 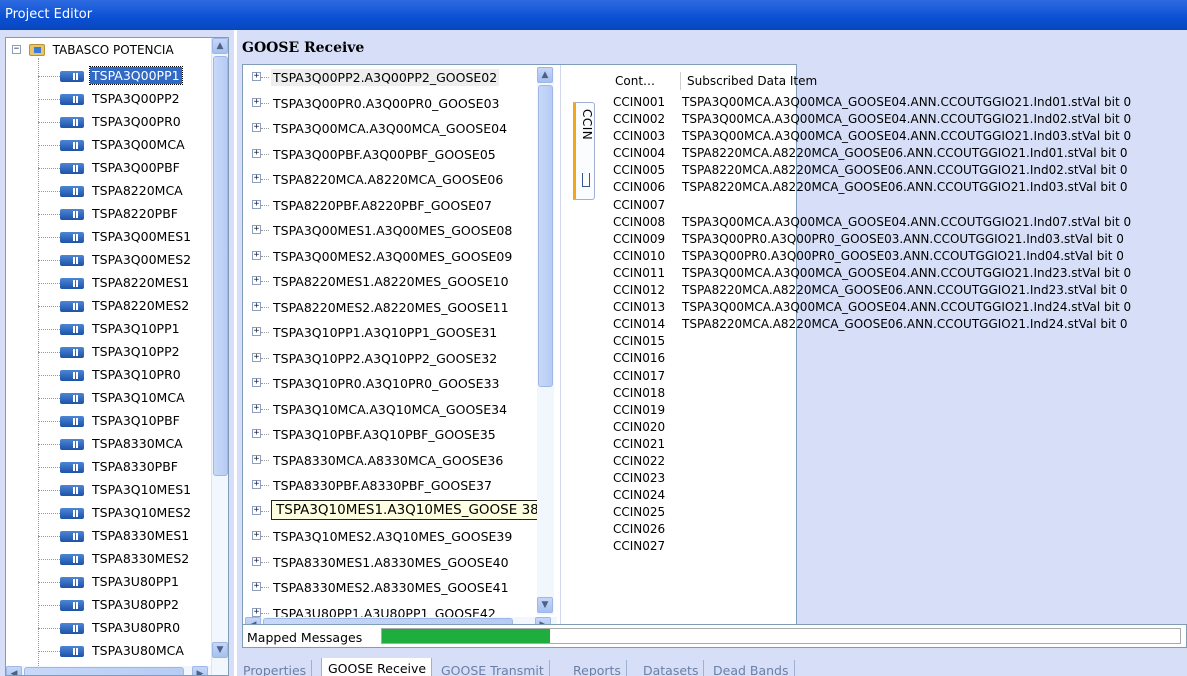 I want to click on tab-ccin: CCIN, so click(x=584, y=151).